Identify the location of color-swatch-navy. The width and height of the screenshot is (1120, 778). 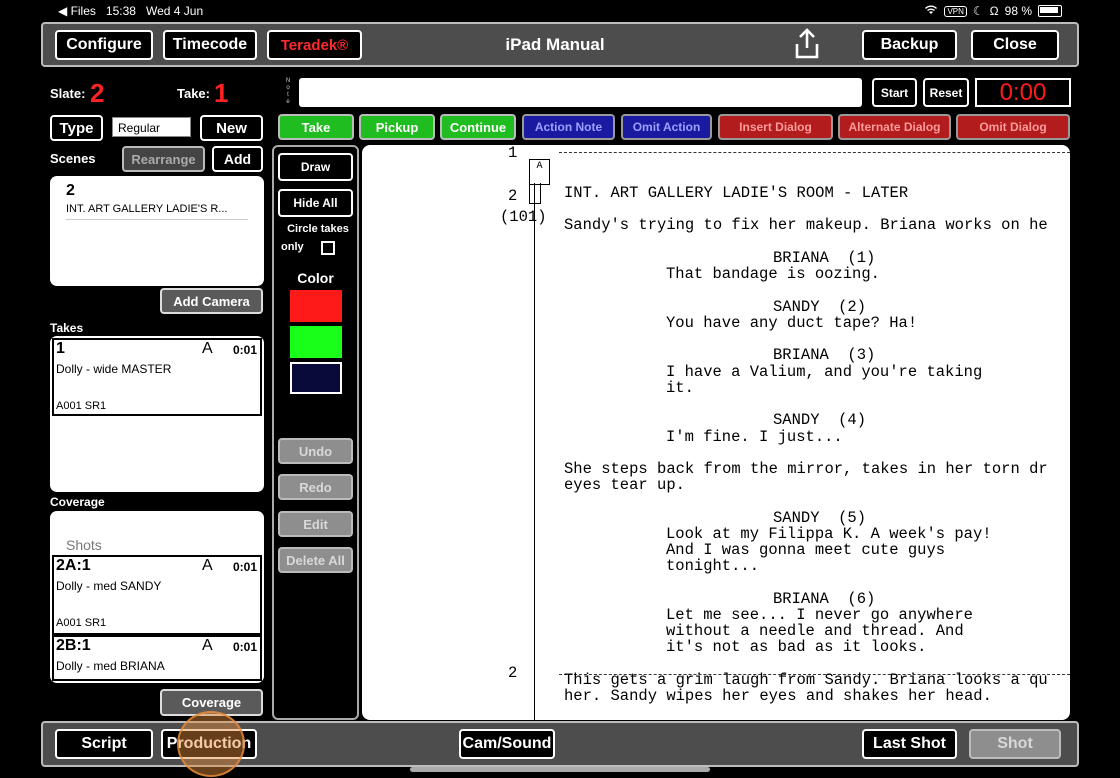
(316, 378).